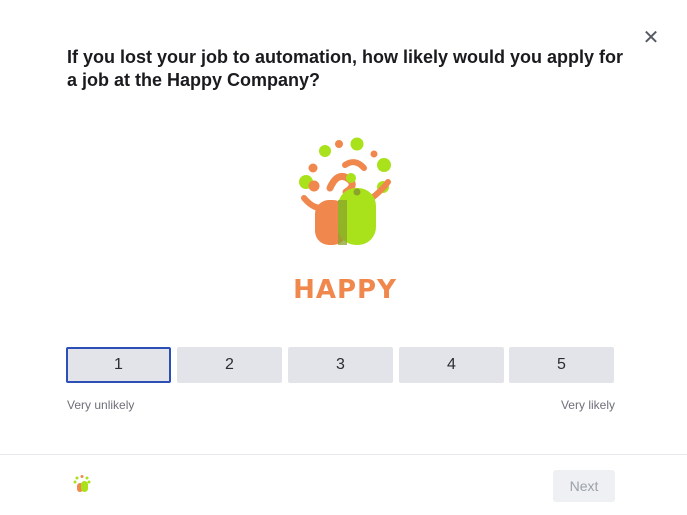 The height and width of the screenshot is (515, 687). What do you see at coordinates (229, 365) in the screenshot?
I see `scale-option-2: 2` at bounding box center [229, 365].